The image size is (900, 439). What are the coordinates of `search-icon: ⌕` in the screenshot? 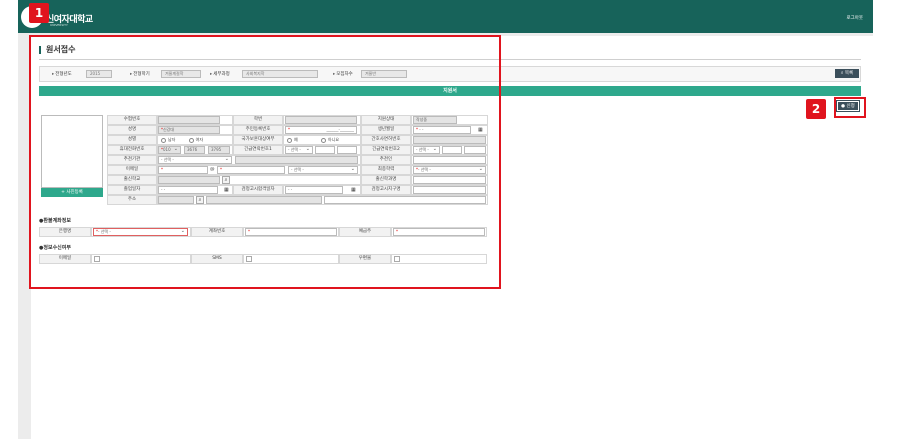 It's located at (842, 73).